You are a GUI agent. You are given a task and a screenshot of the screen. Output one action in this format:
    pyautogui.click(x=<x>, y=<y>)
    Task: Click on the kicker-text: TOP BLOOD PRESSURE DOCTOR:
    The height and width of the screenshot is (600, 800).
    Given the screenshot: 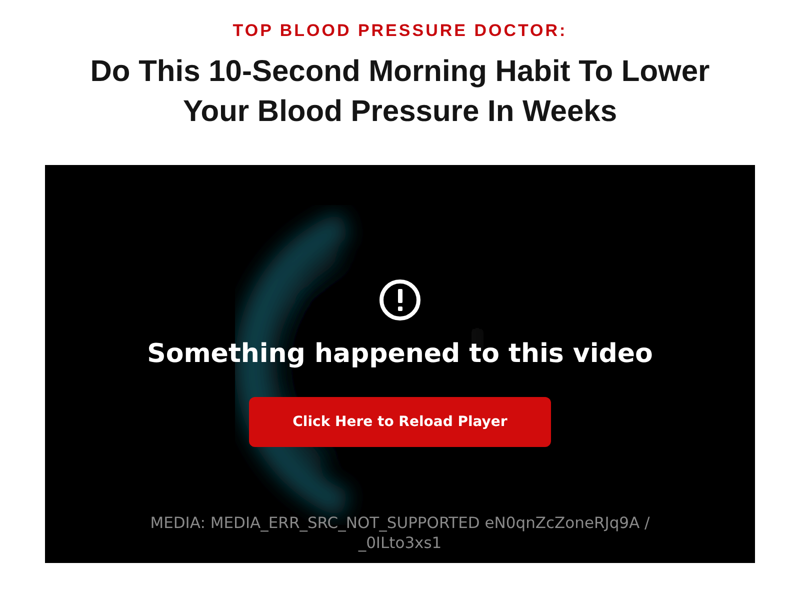 What is the action you would take?
    pyautogui.click(x=400, y=31)
    